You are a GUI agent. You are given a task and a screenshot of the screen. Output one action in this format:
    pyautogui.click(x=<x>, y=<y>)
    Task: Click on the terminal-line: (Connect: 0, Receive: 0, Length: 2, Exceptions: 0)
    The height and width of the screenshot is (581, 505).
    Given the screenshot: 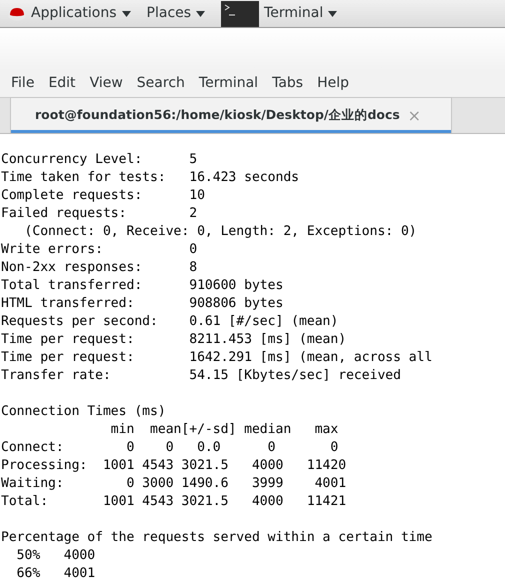 What is the action you would take?
    pyautogui.click(x=221, y=232)
    